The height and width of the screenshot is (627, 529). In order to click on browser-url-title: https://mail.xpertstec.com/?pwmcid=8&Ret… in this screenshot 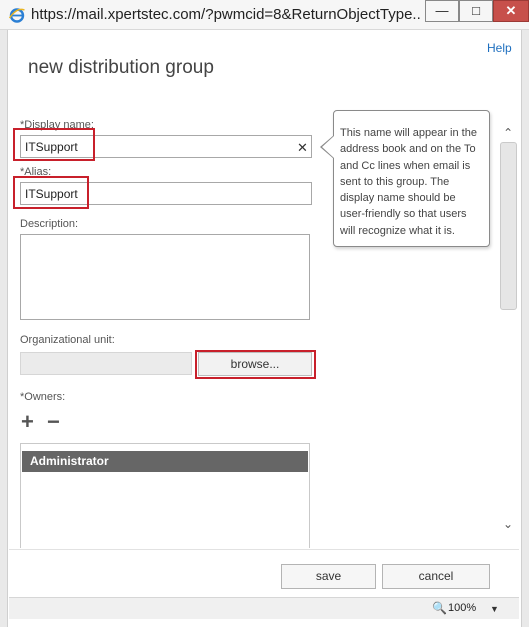, I will do `click(226, 14)`.